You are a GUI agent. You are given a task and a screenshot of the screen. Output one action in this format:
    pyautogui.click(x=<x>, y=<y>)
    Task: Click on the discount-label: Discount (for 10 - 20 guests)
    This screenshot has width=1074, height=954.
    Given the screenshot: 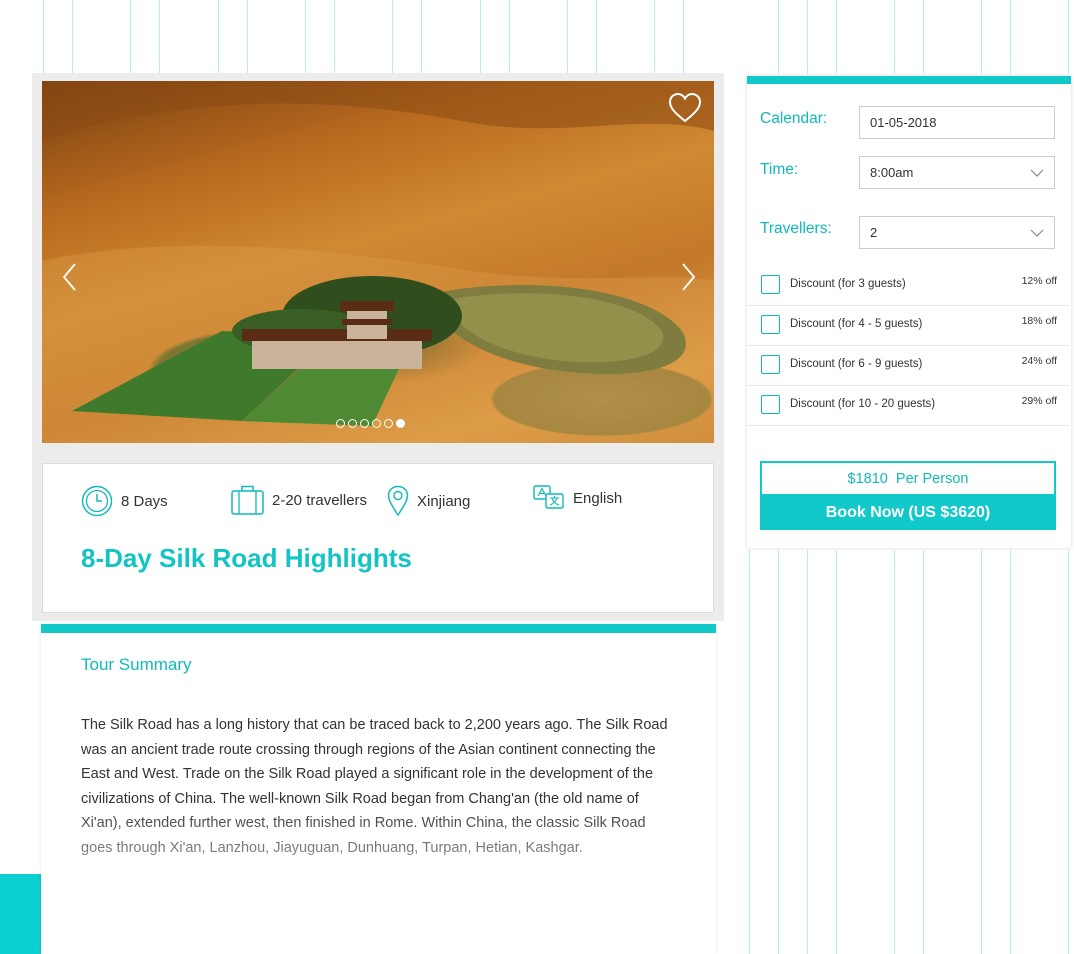 What is the action you would take?
    pyautogui.click(x=863, y=404)
    